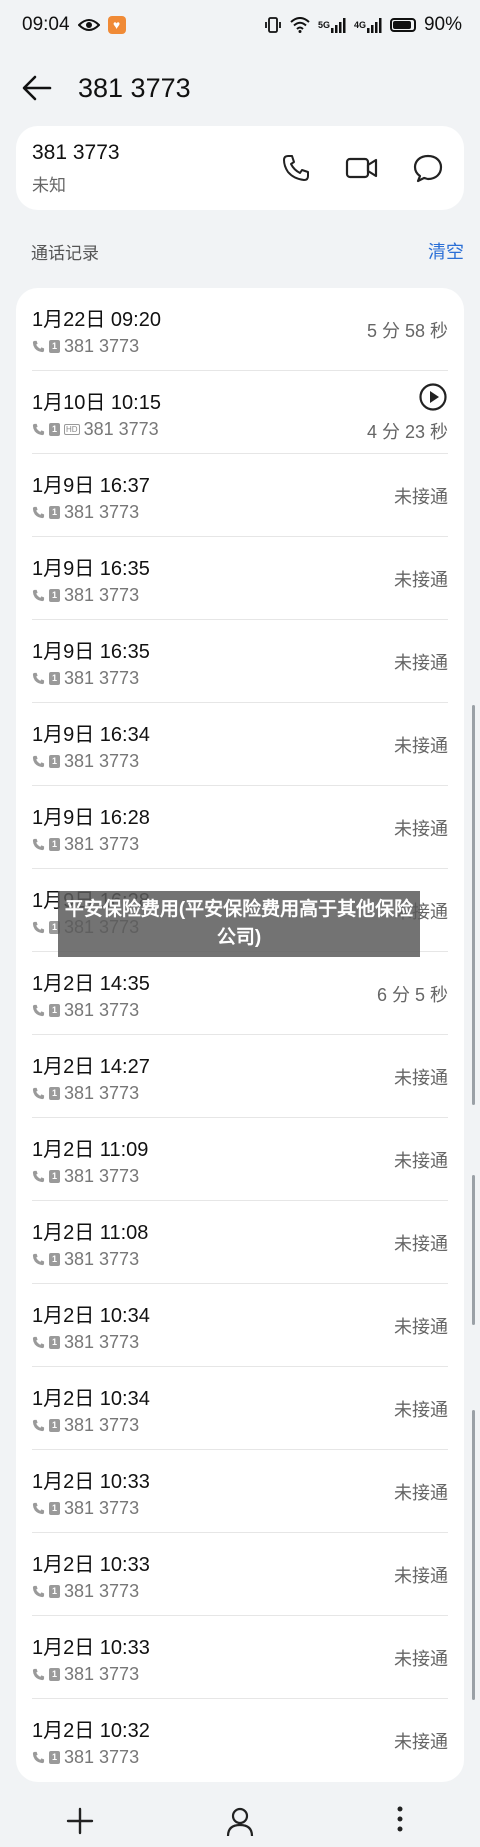 The image size is (480, 1847). Describe the element at coordinates (362, 168) in the screenshot. I see `video-call-button` at that location.